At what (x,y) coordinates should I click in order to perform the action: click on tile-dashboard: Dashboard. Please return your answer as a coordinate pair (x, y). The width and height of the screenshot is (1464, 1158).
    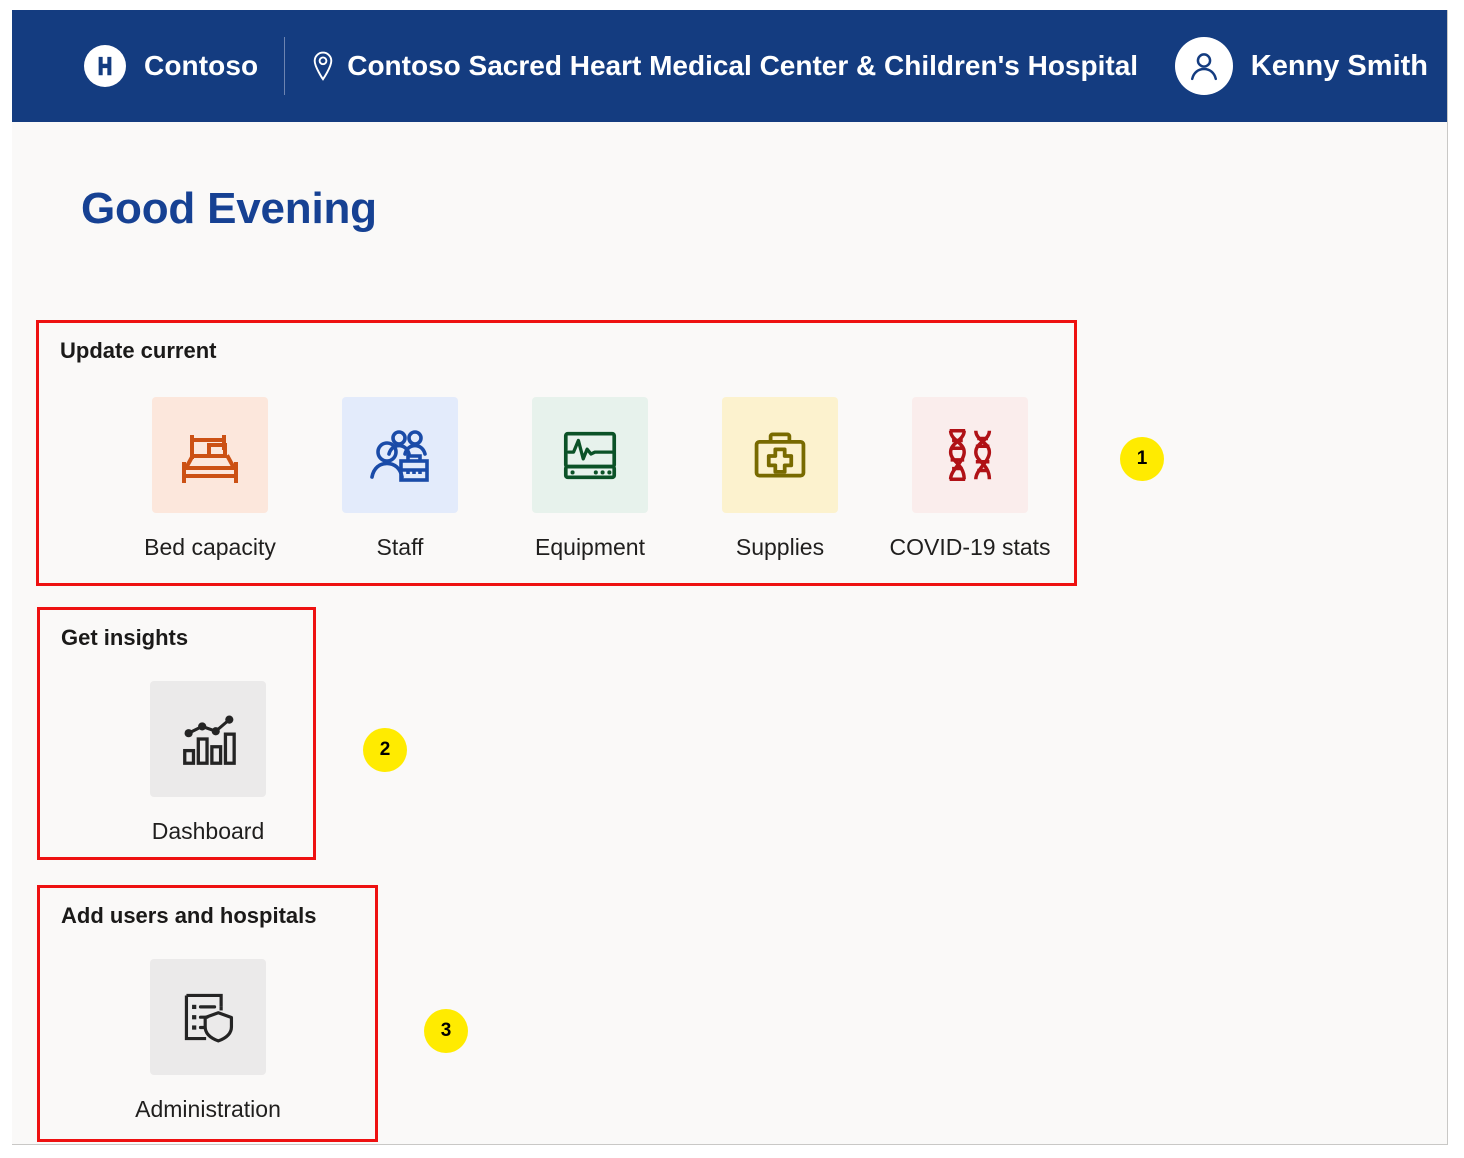
    Looking at the image, I should click on (208, 763).